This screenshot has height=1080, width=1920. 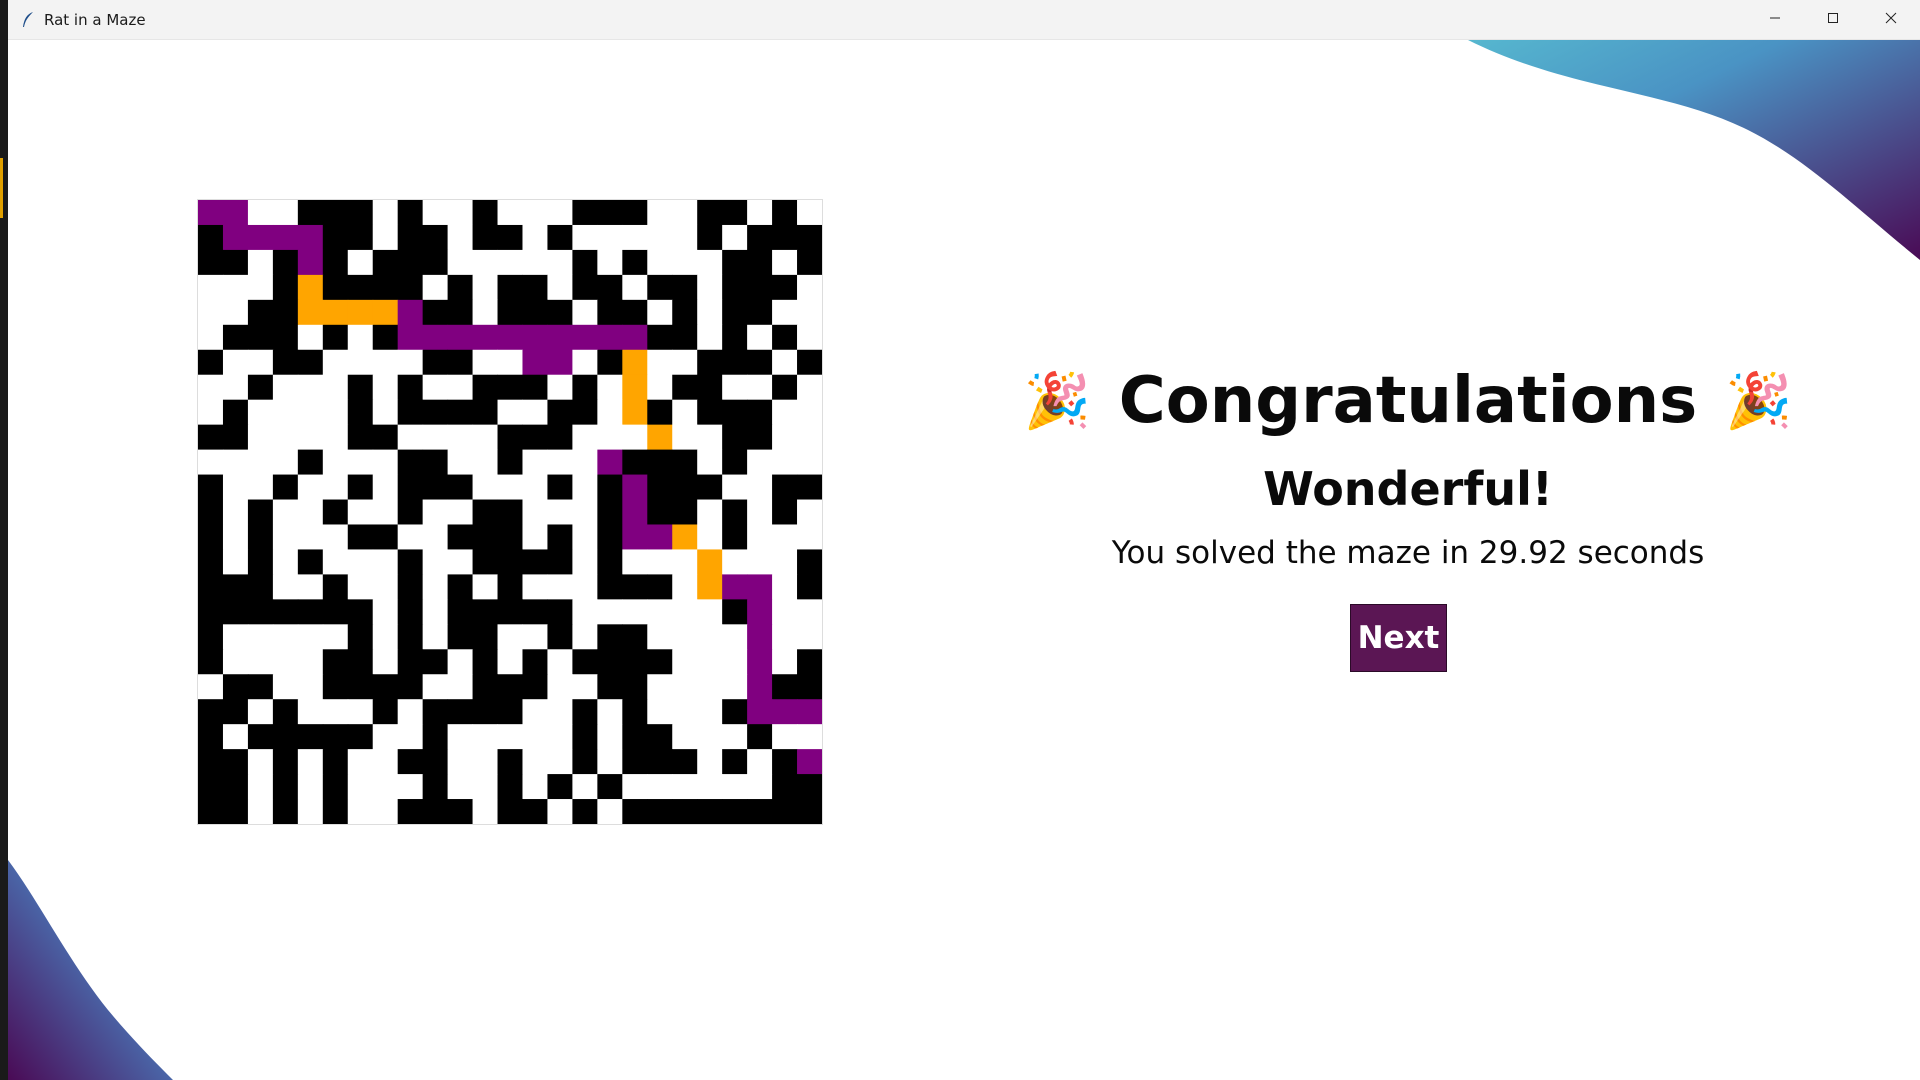 What do you see at coordinates (28, 20) in the screenshot?
I see `feather-icon` at bounding box center [28, 20].